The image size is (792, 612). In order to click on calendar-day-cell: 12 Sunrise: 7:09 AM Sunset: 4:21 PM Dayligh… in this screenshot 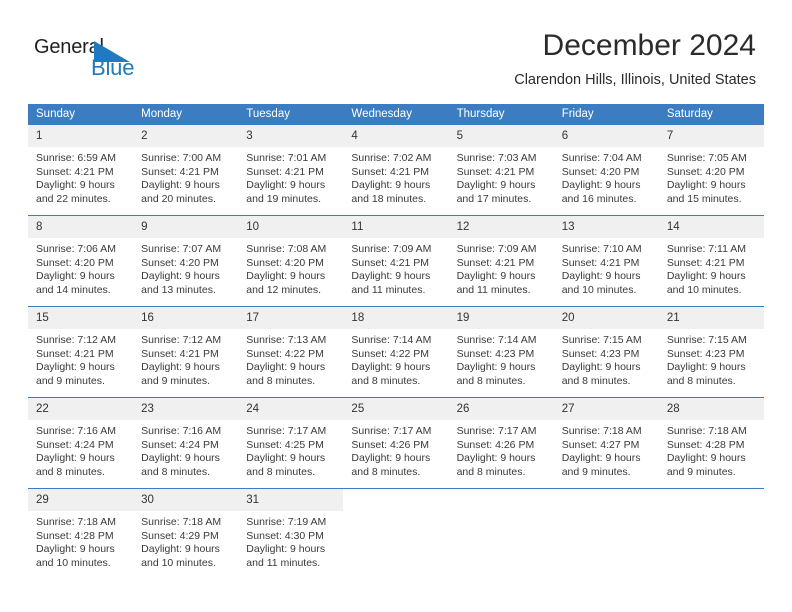, I will do `click(501, 261)`.